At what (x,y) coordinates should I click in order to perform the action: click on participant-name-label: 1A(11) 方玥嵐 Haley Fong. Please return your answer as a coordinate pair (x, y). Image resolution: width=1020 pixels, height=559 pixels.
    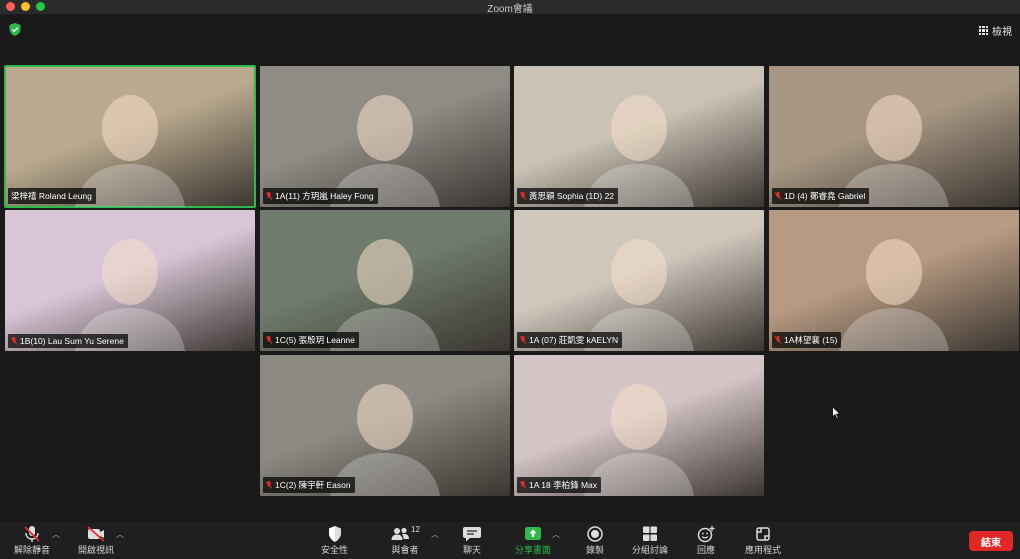
    Looking at the image, I should click on (320, 196).